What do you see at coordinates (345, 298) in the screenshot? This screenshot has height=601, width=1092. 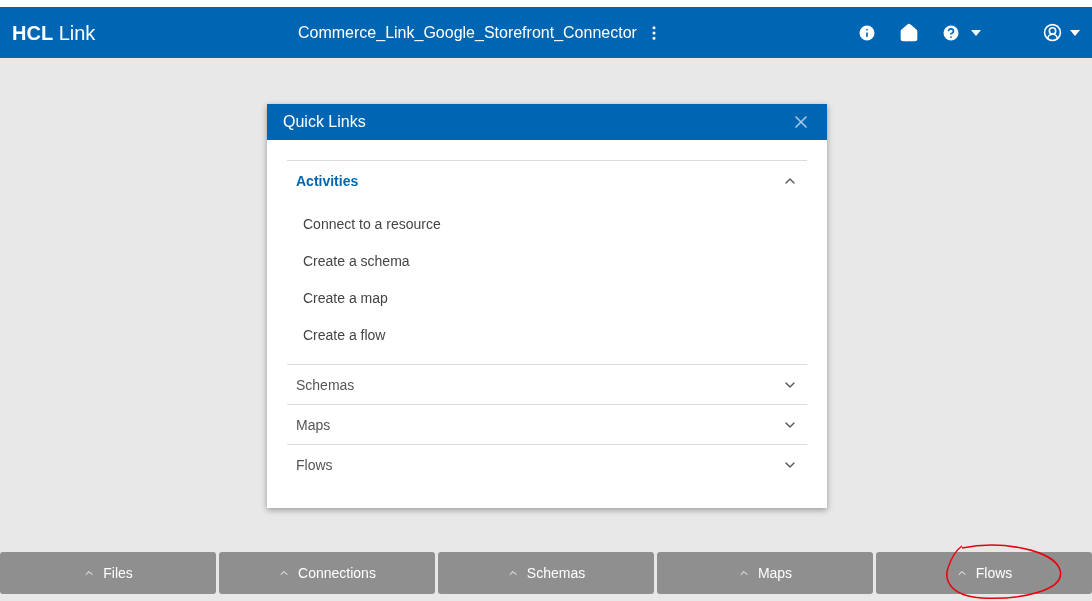 I see `quick-link: Create a map` at bounding box center [345, 298].